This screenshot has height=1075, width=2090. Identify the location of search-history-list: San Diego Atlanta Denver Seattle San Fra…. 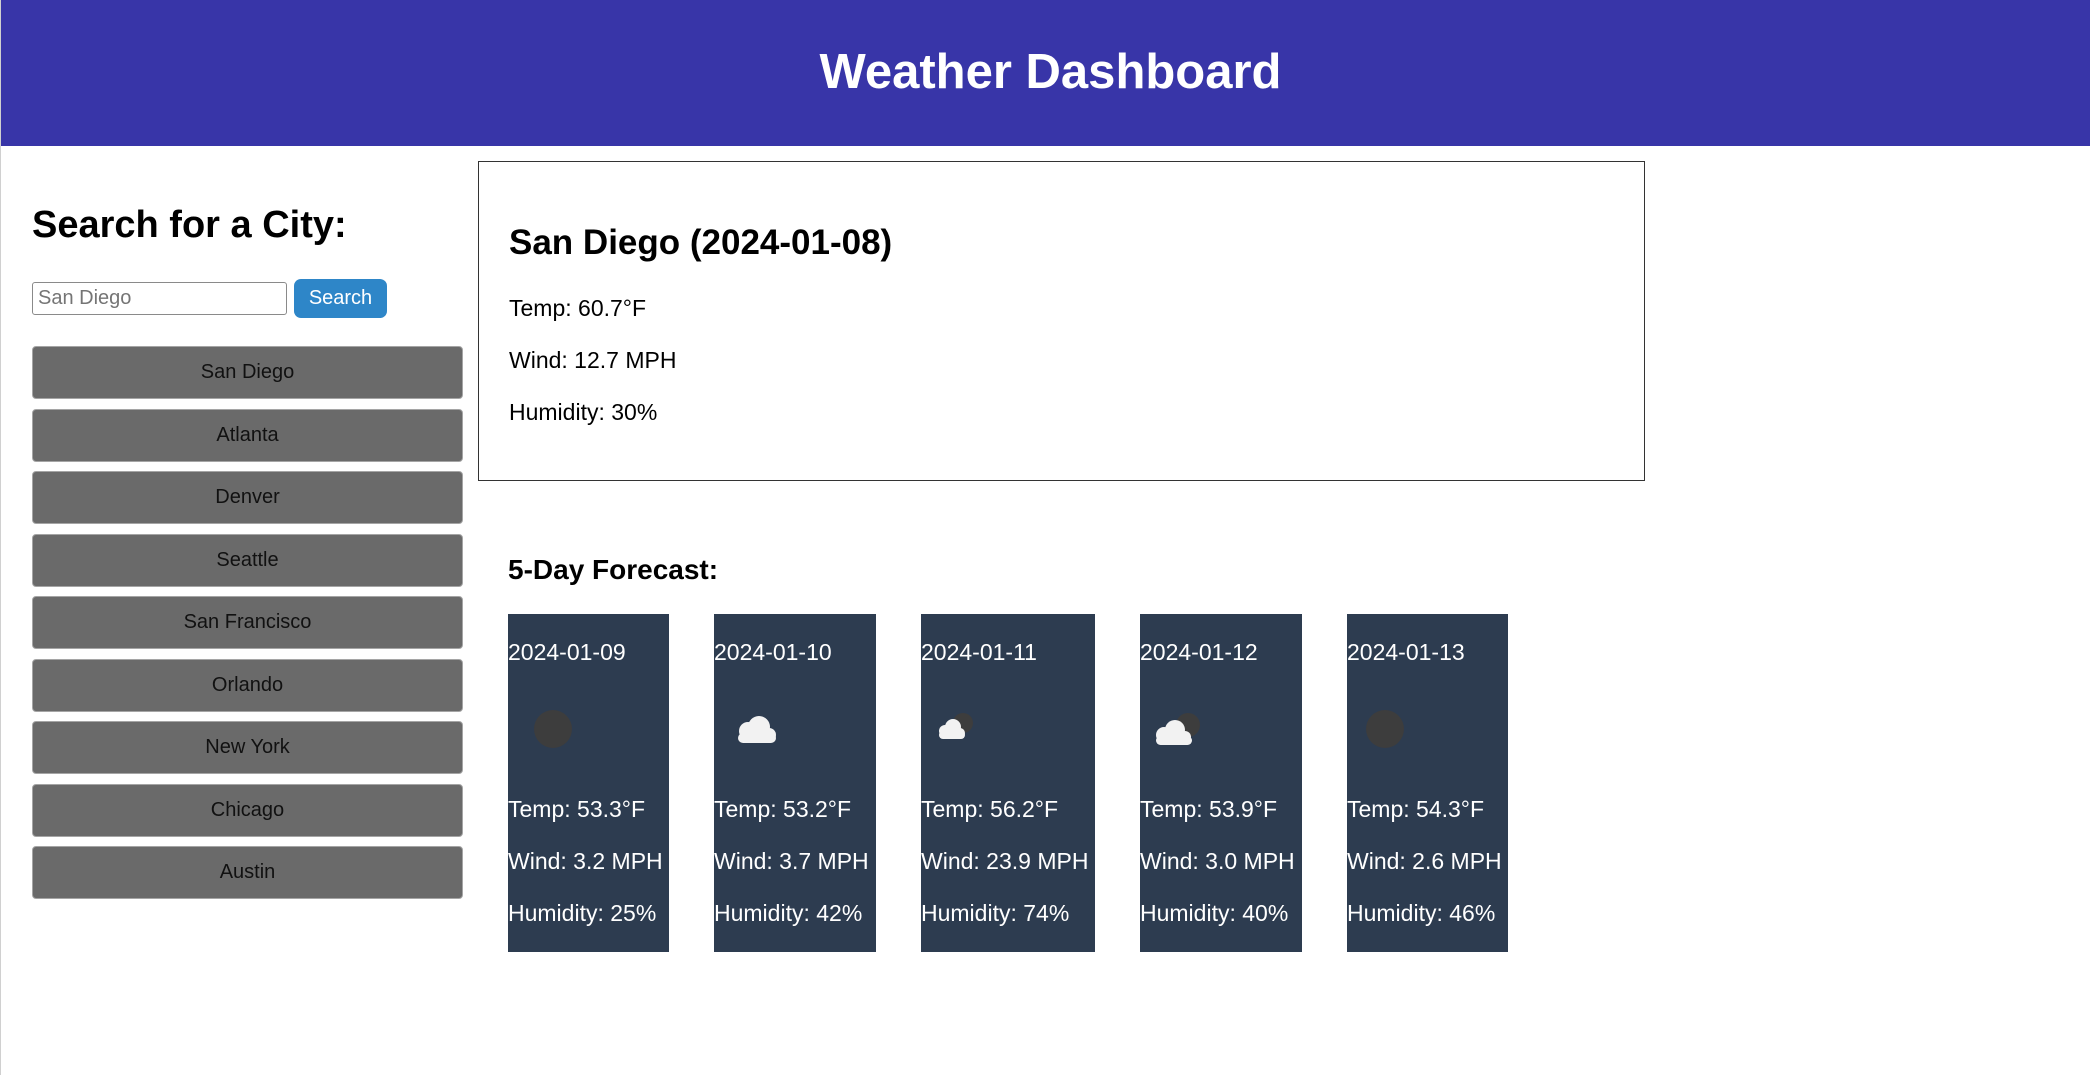
(247, 627).